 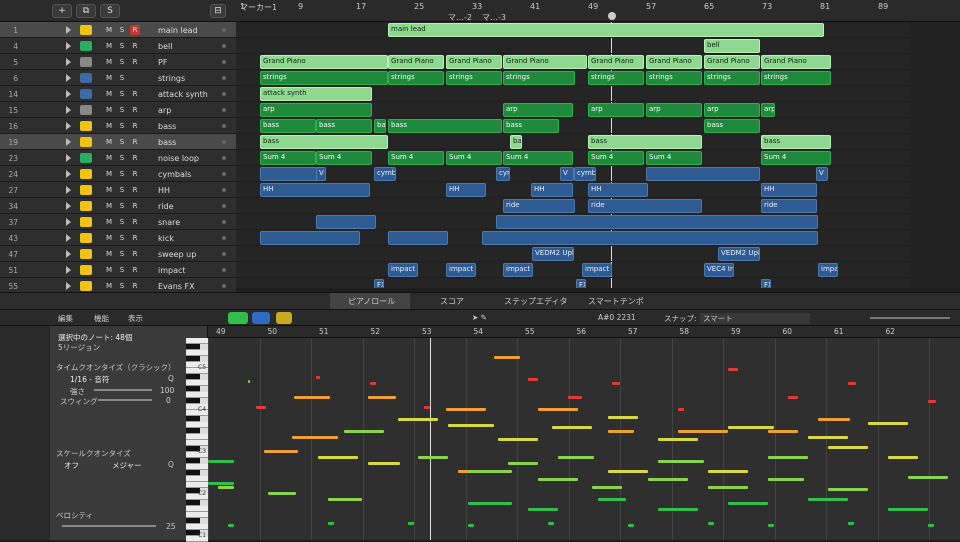 I want to click on region: VEDM2 Upl, so click(x=553, y=254).